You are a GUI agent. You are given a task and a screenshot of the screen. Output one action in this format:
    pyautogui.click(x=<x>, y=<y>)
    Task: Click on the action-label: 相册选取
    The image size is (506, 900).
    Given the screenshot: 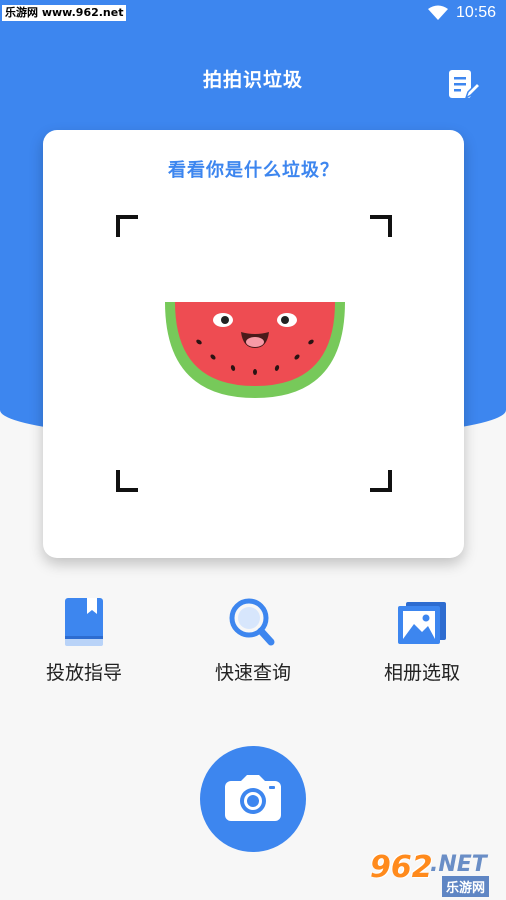 What is the action you would take?
    pyautogui.click(x=421, y=673)
    